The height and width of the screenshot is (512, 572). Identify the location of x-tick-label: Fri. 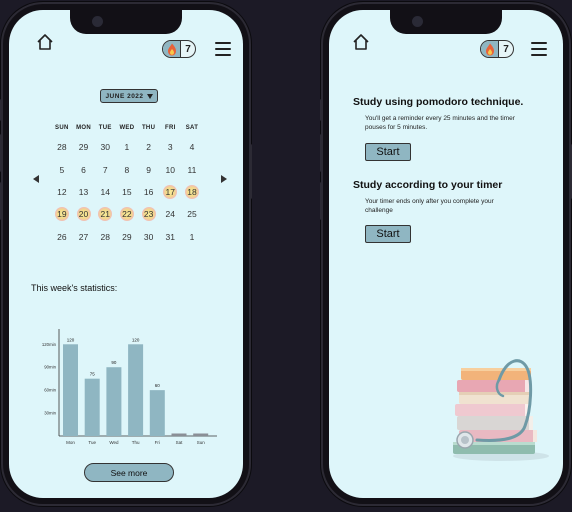
(157, 442).